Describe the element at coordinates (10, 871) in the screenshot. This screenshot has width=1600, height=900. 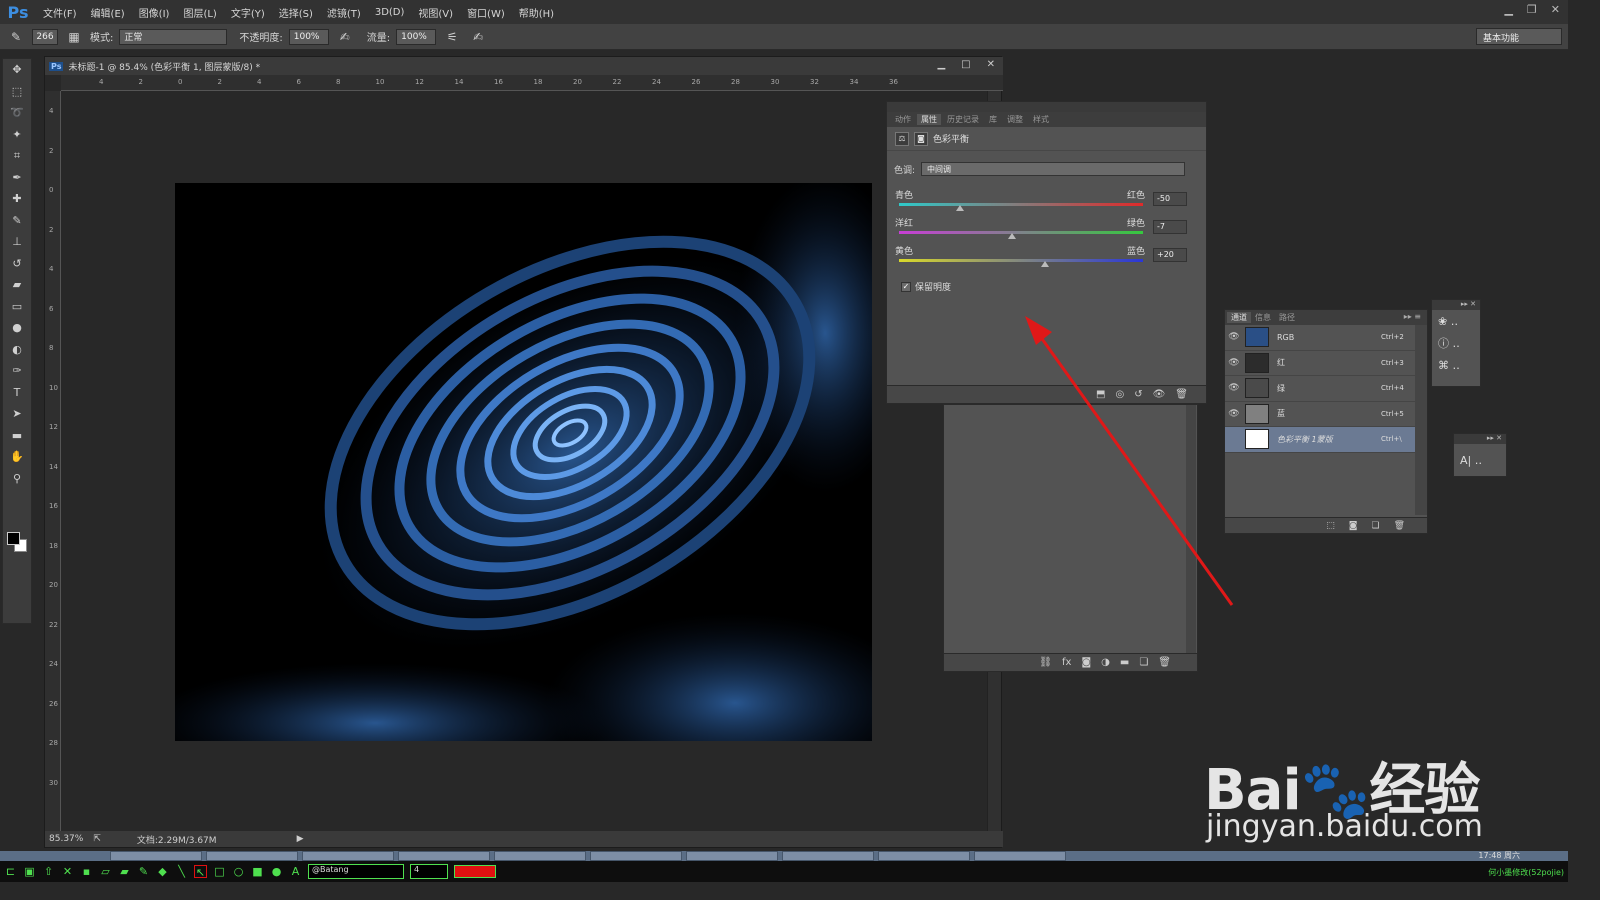
I see `pin-icon: ⊏` at that location.